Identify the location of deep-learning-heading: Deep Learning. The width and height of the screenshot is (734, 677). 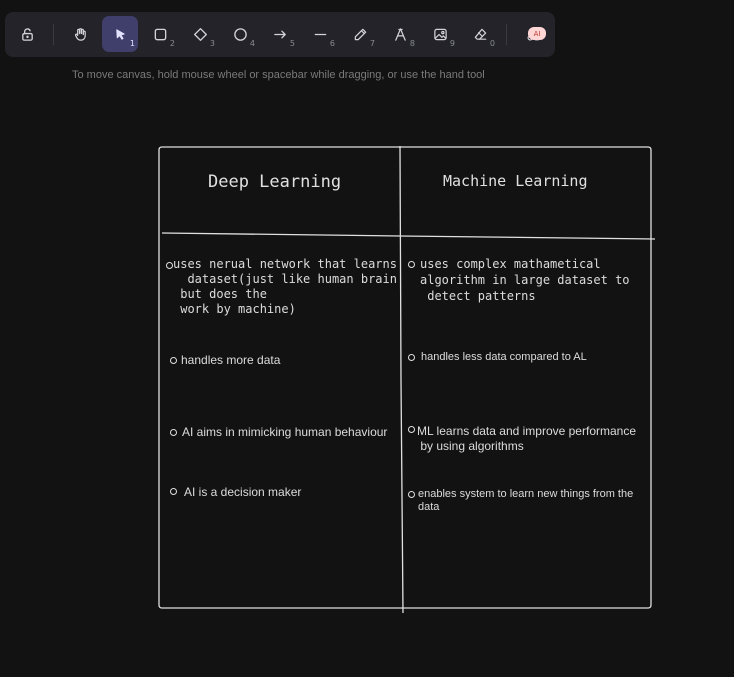
(275, 182).